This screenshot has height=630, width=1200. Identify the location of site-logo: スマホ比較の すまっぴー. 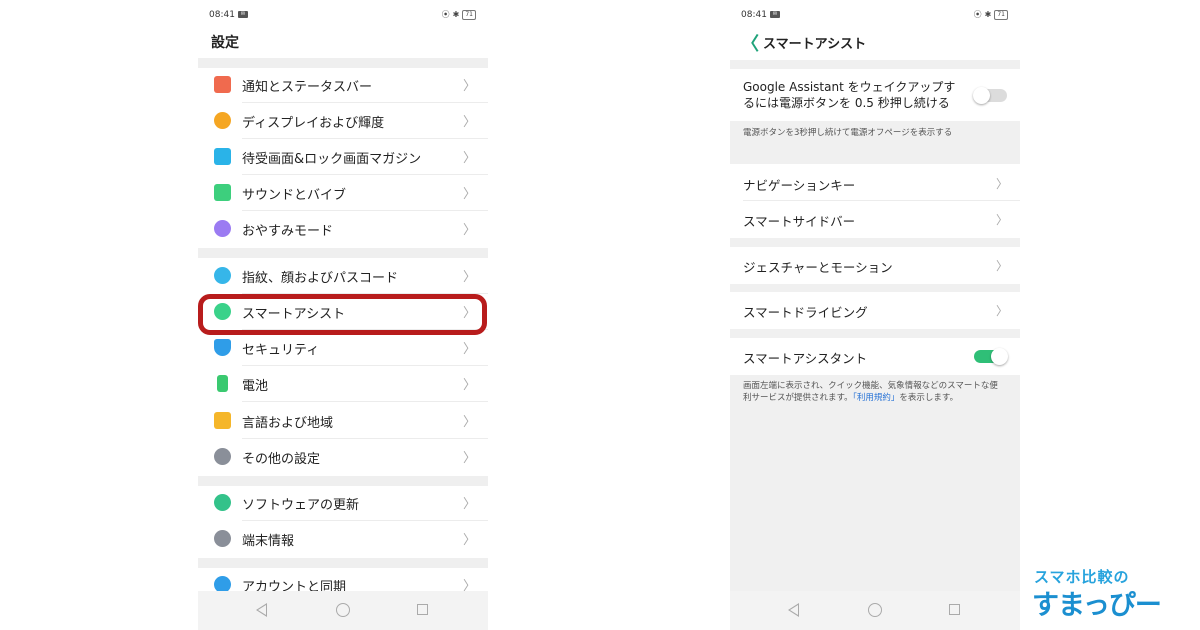
(1100, 594).